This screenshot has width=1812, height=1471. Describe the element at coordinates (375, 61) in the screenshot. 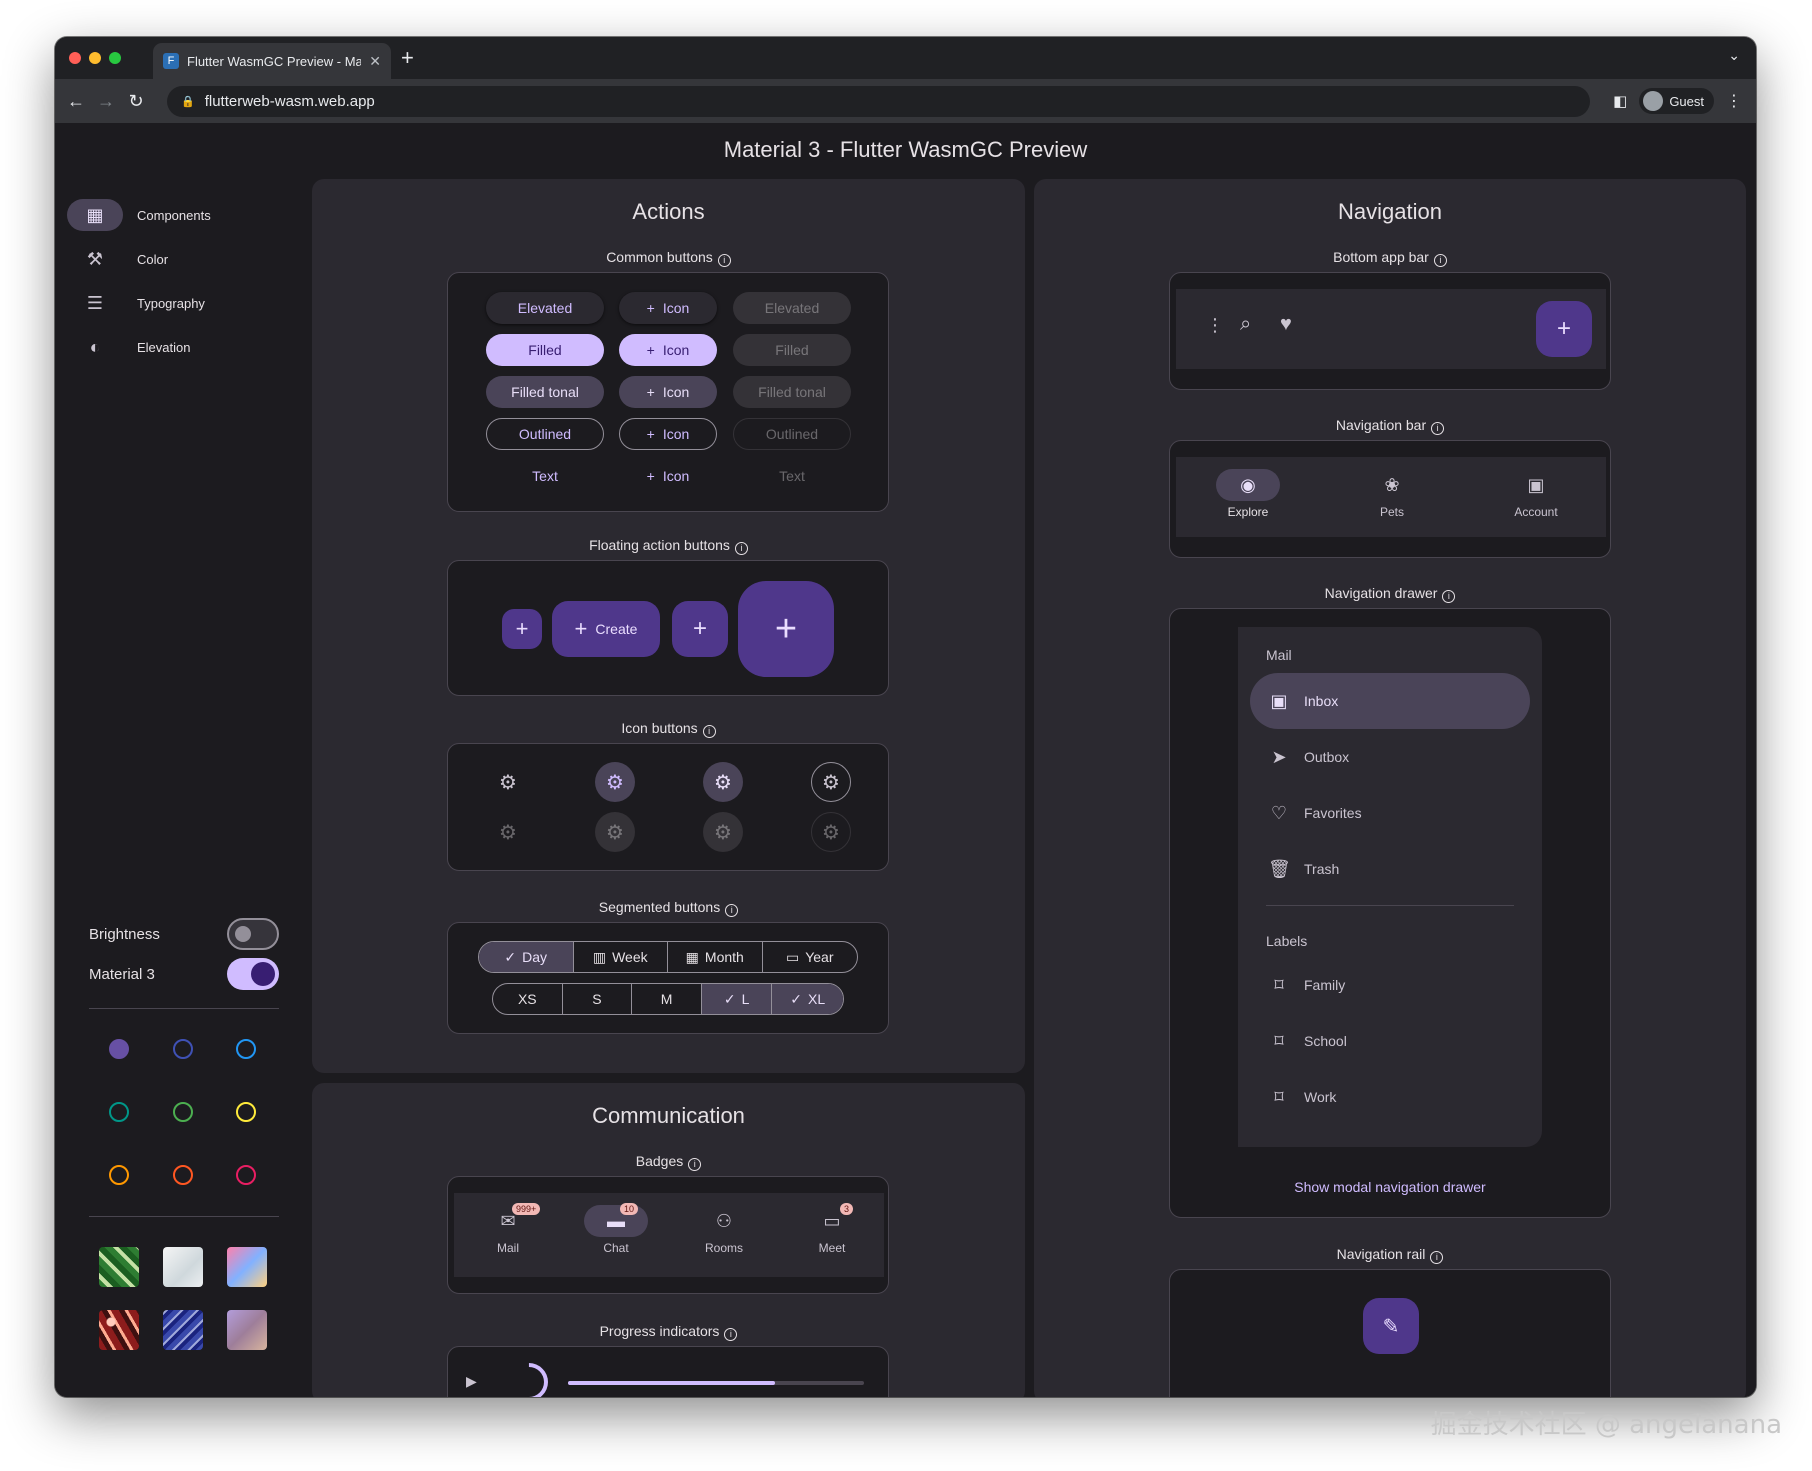

I see `close-tab-icon: ✕` at that location.